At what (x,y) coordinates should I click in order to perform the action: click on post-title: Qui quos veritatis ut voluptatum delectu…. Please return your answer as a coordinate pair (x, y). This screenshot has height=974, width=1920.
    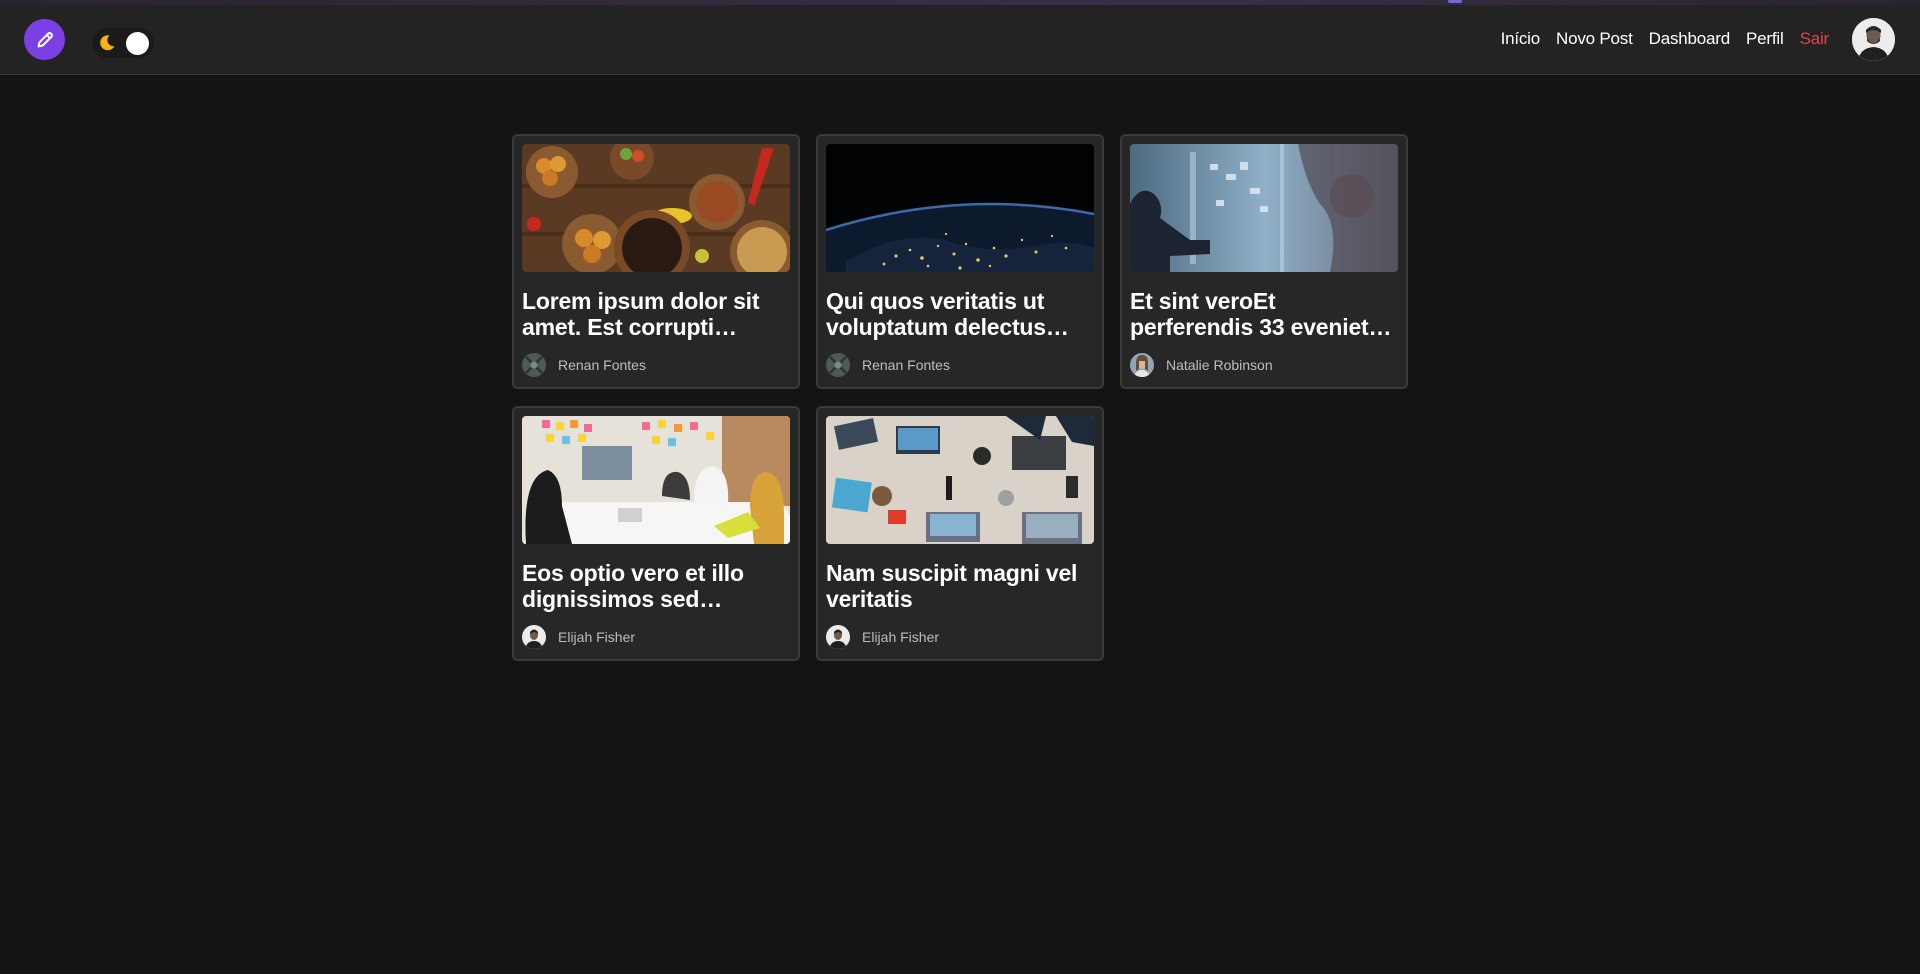
    Looking at the image, I should click on (960, 314).